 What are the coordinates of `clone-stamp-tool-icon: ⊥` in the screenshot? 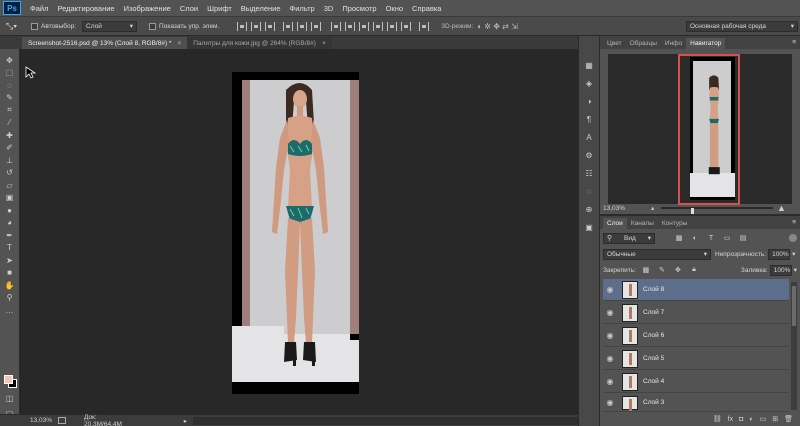 It's located at (10, 160).